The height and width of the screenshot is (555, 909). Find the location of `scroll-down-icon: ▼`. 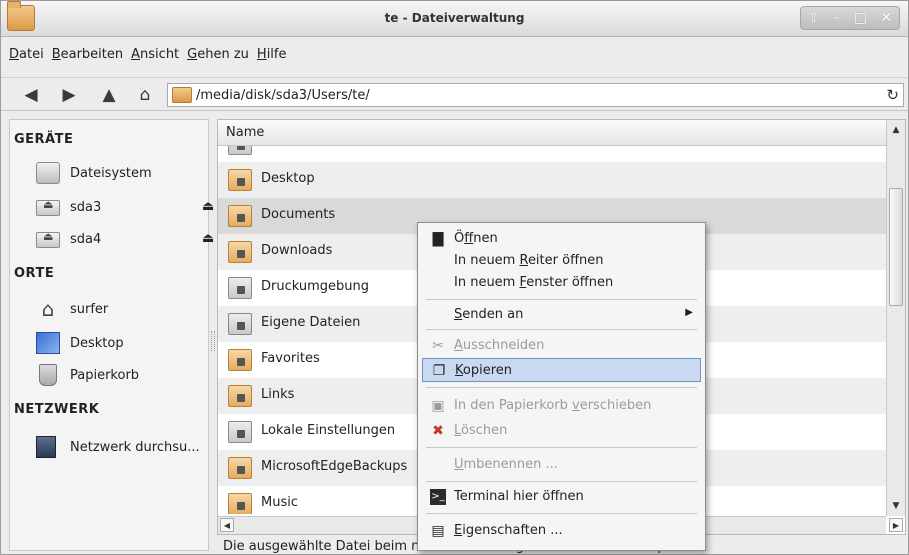

scroll-down-icon: ▼ is located at coordinates (896, 506).